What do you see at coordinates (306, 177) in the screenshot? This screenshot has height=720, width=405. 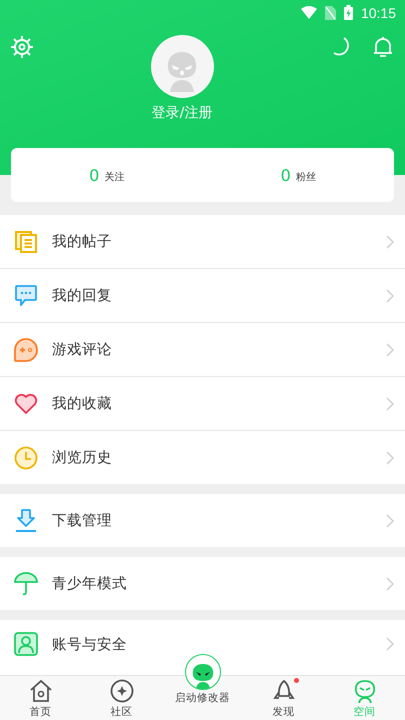 I see `stat-label: 粉丝` at bounding box center [306, 177].